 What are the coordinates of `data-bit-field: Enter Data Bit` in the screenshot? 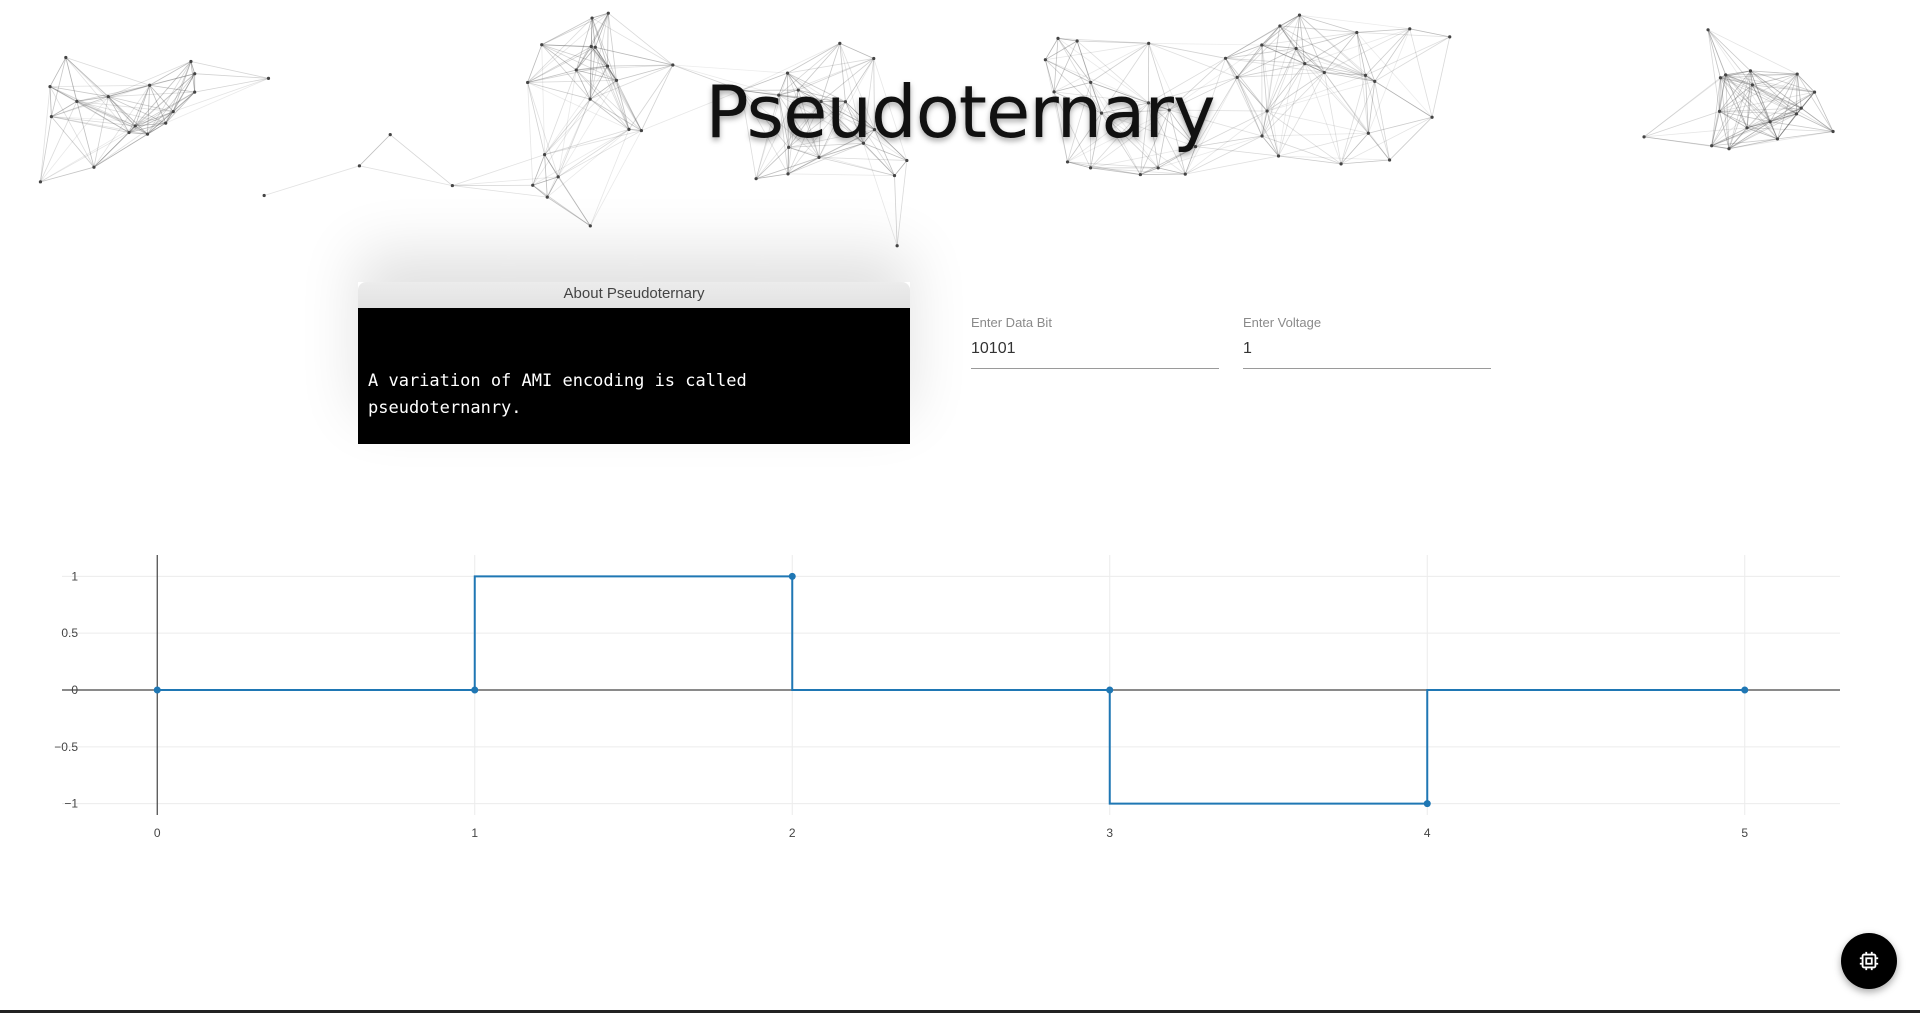 It's located at (1095, 342).